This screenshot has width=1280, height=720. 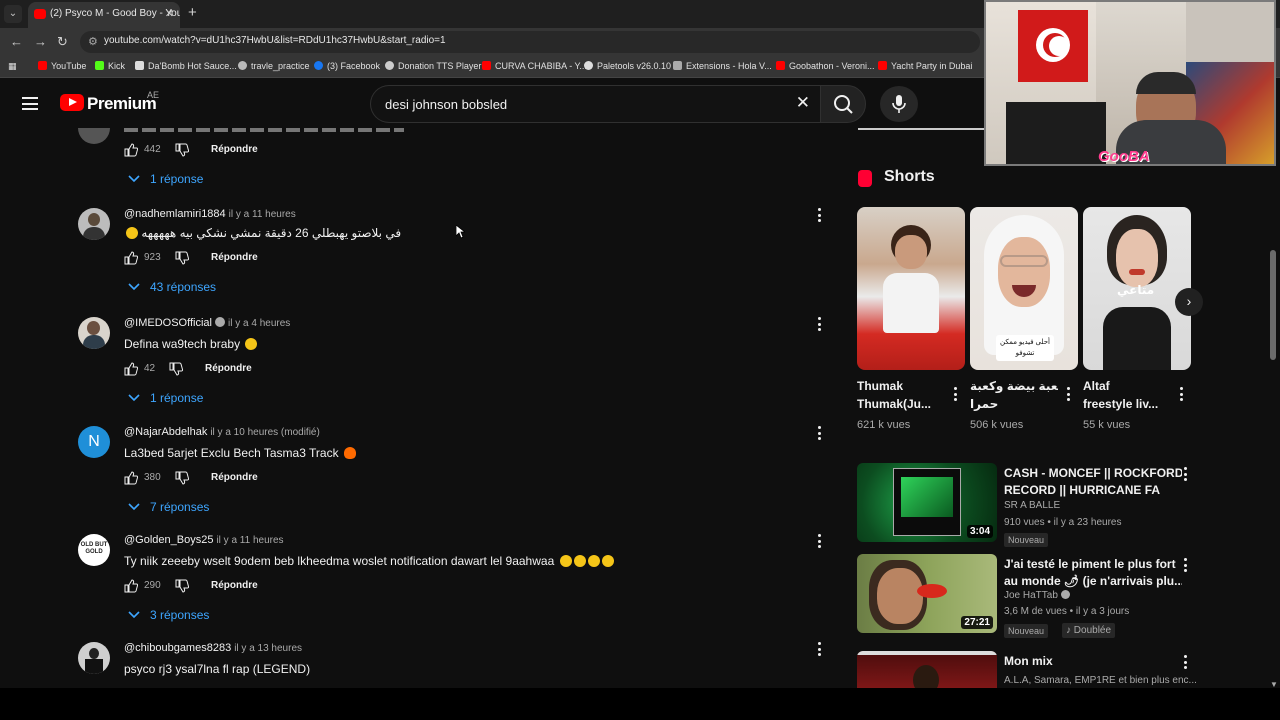 What do you see at coordinates (274, 66) in the screenshot?
I see `bookmark-travle: travle_practice` at bounding box center [274, 66].